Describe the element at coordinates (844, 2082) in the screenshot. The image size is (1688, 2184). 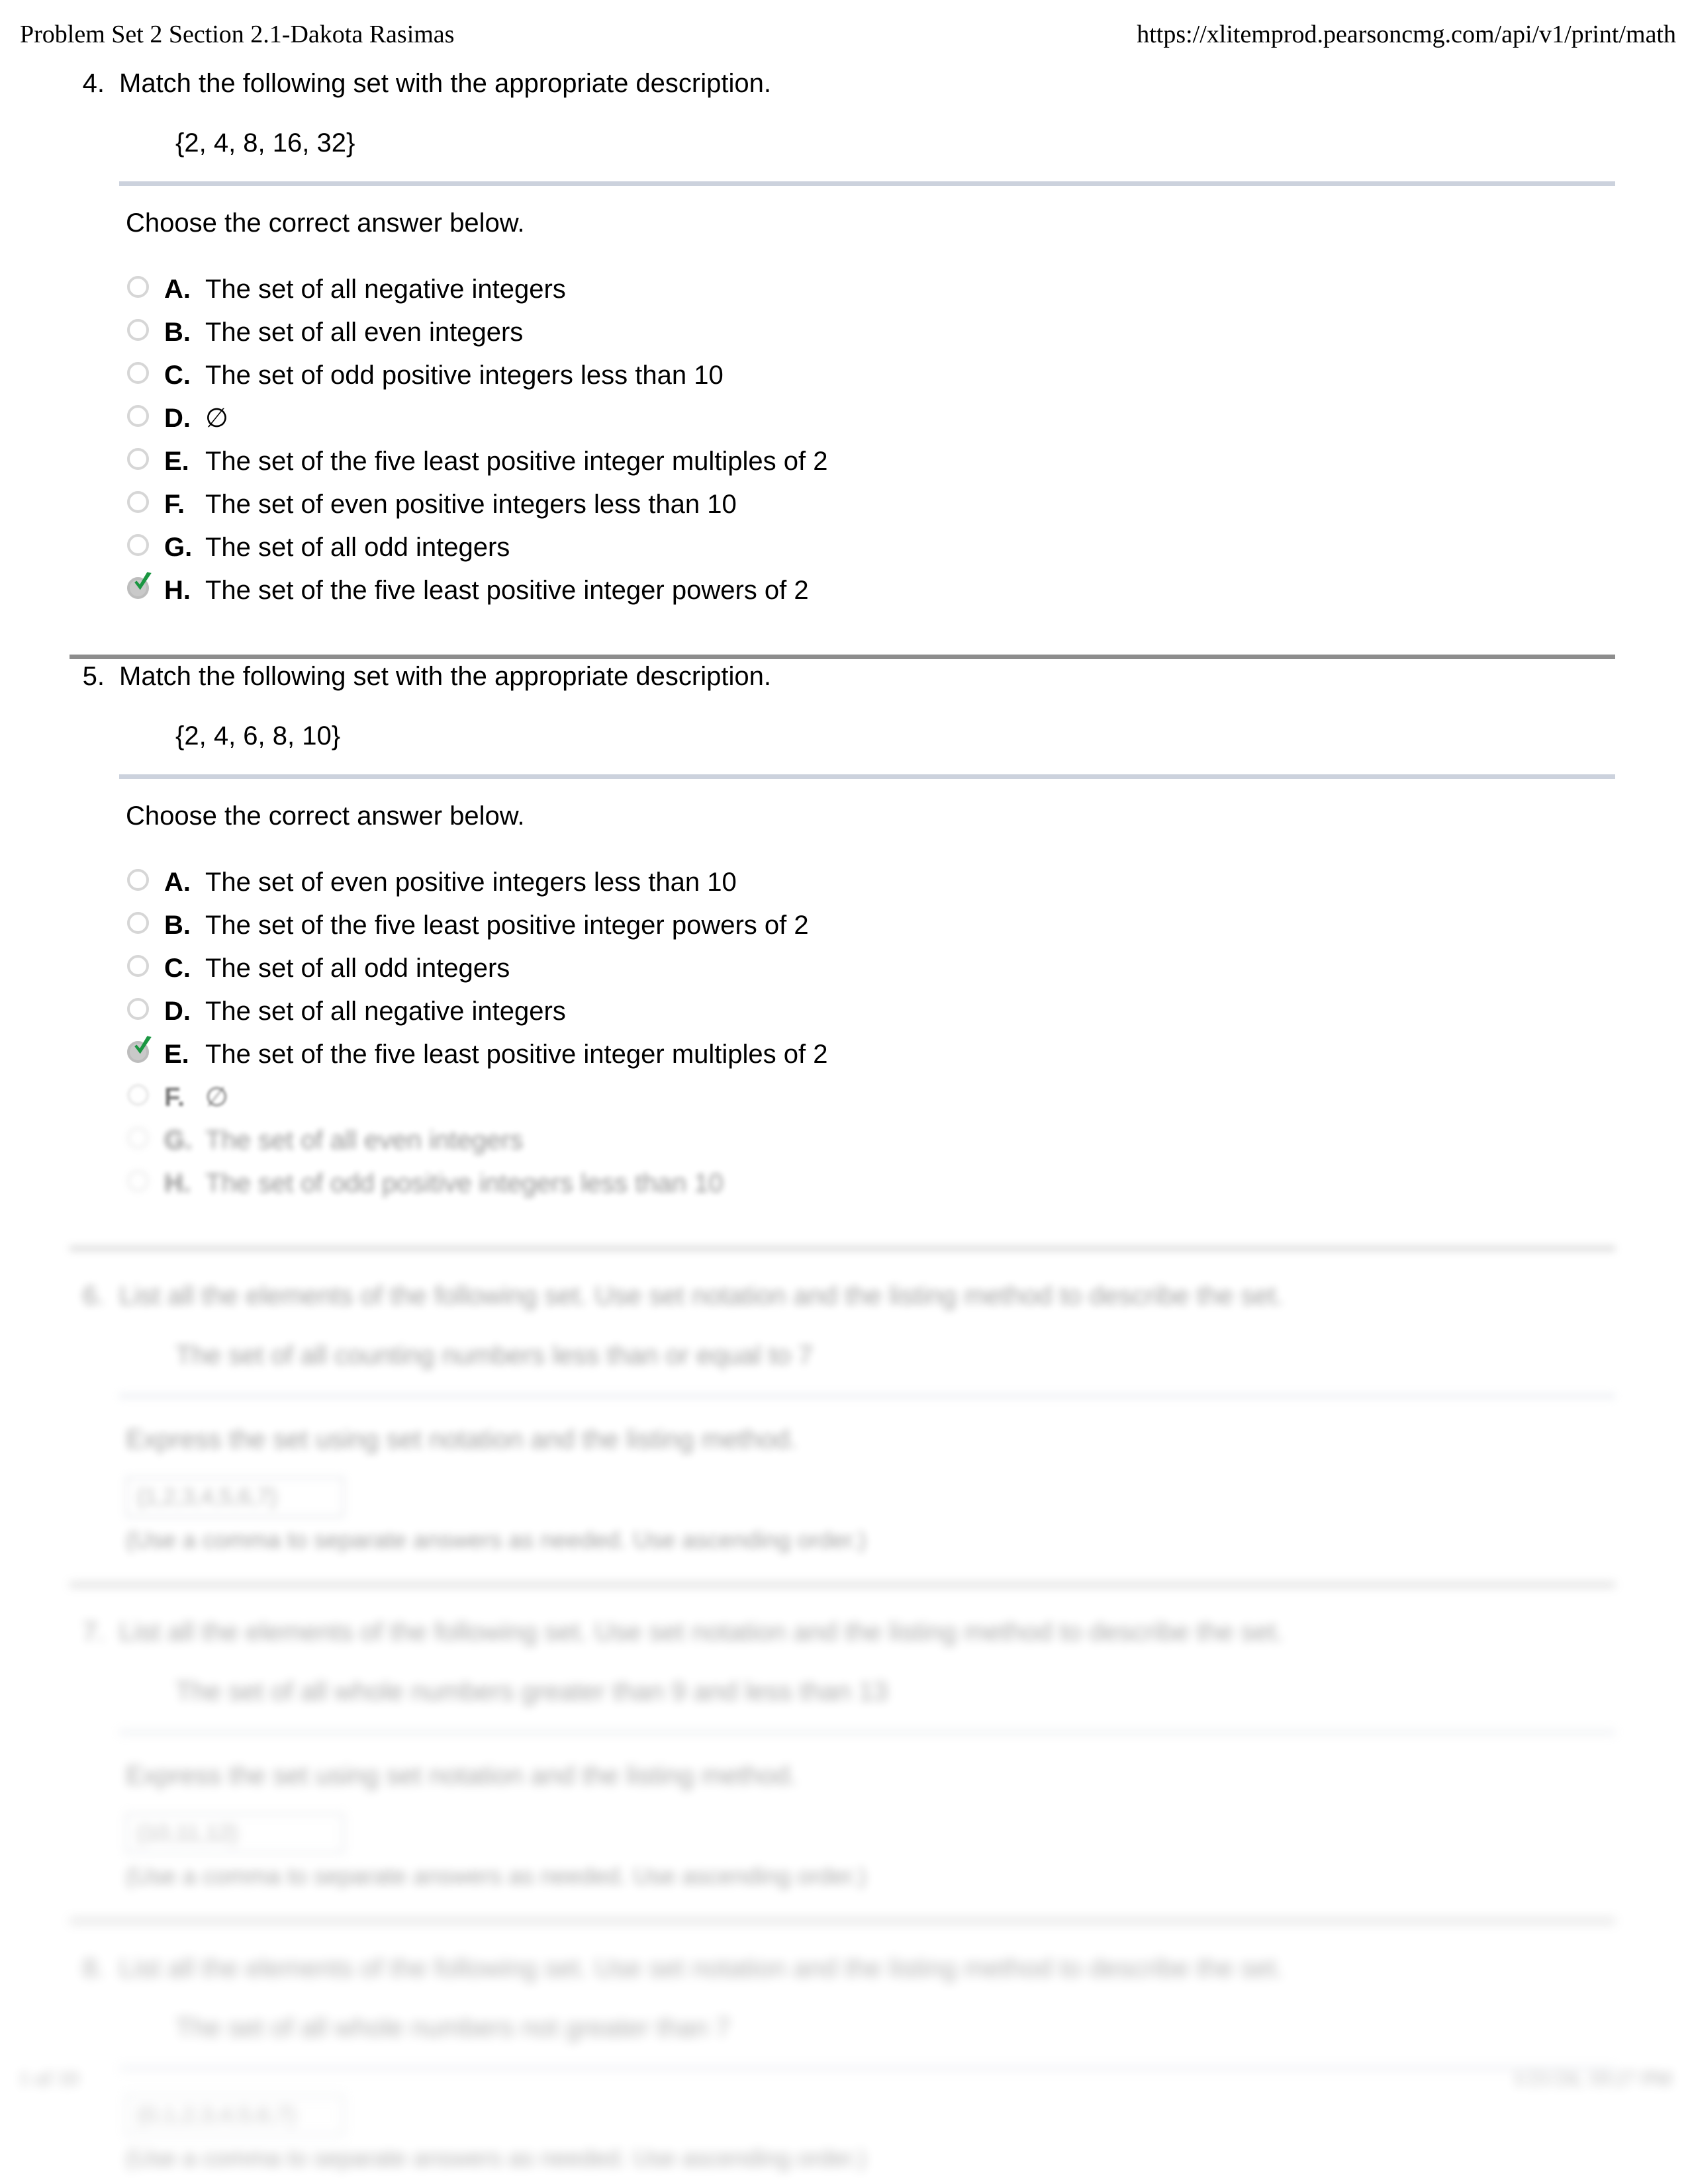
I see `page-footer: 1 of 10 1/21/24, 10:27 PM` at that location.